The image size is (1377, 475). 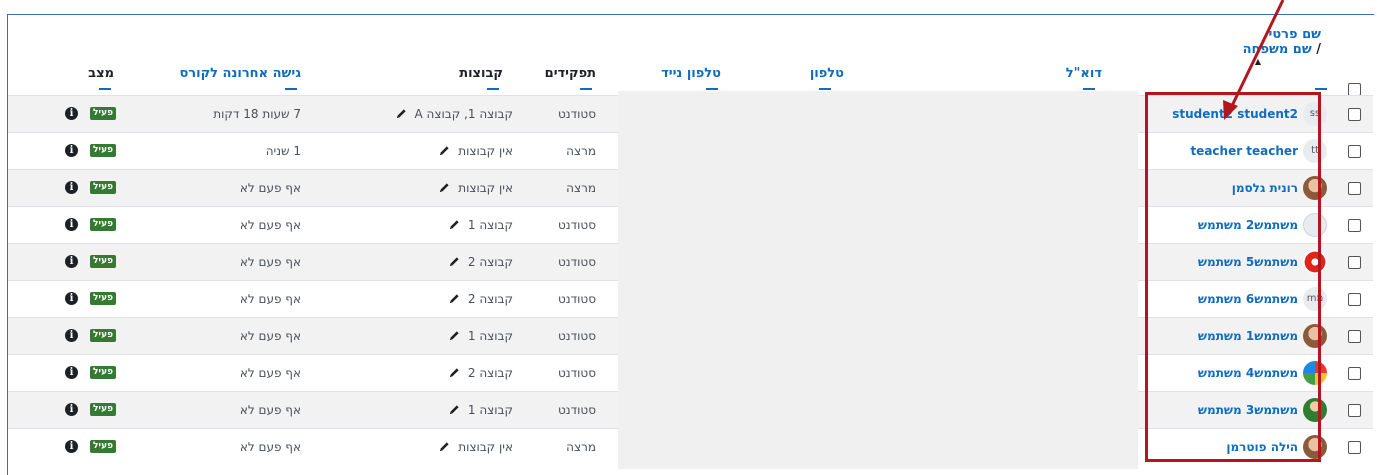 I want to click on highlight-box, so click(x=1233, y=277).